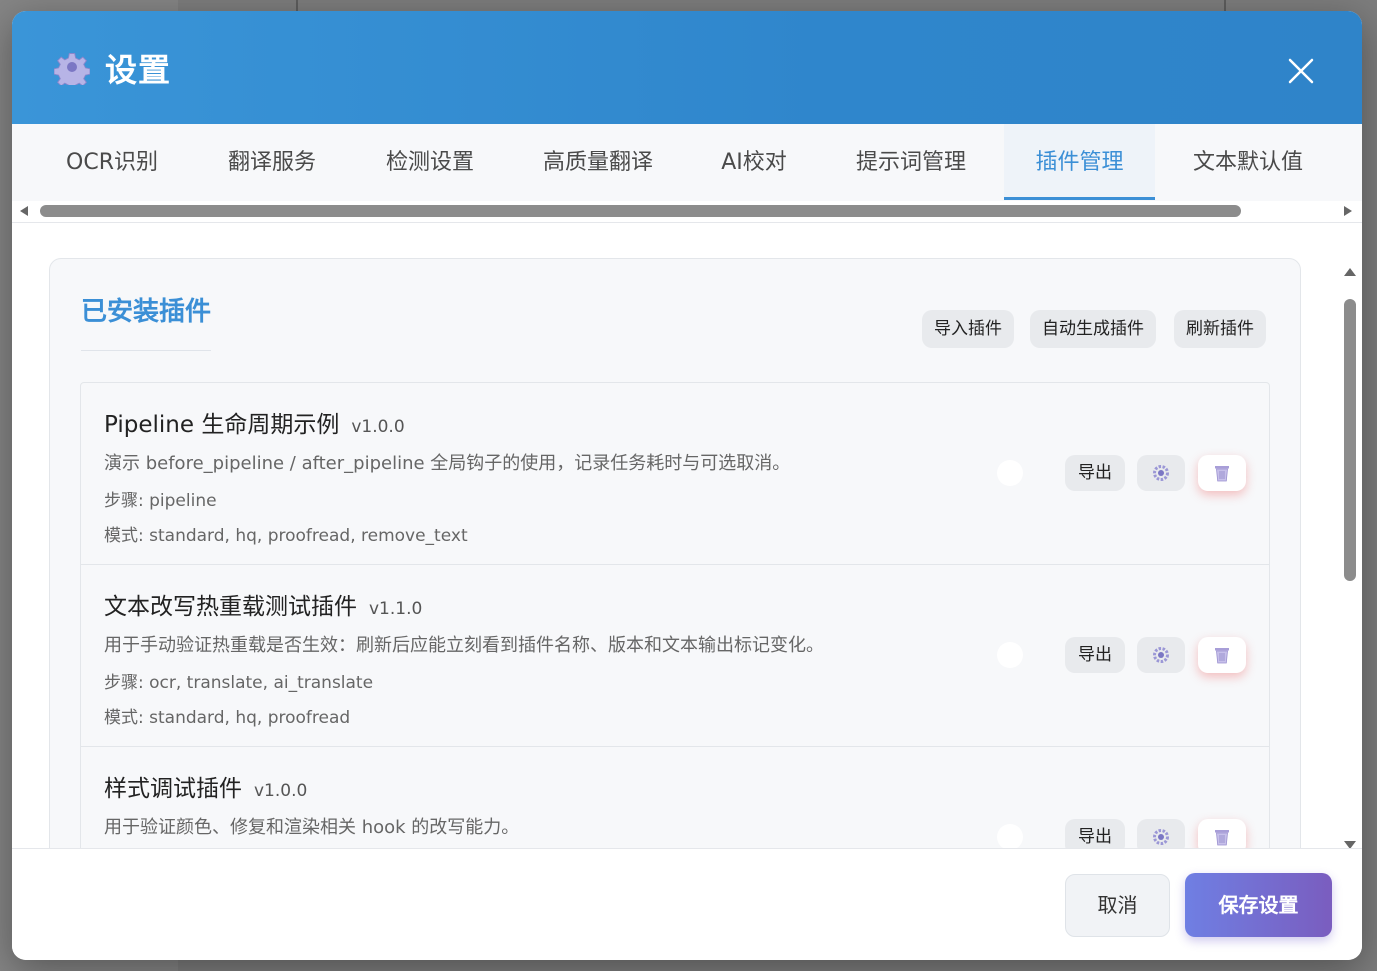 The height and width of the screenshot is (971, 1377). Describe the element at coordinates (968, 329) in the screenshot. I see `import-plugin-button: 导入插件` at that location.